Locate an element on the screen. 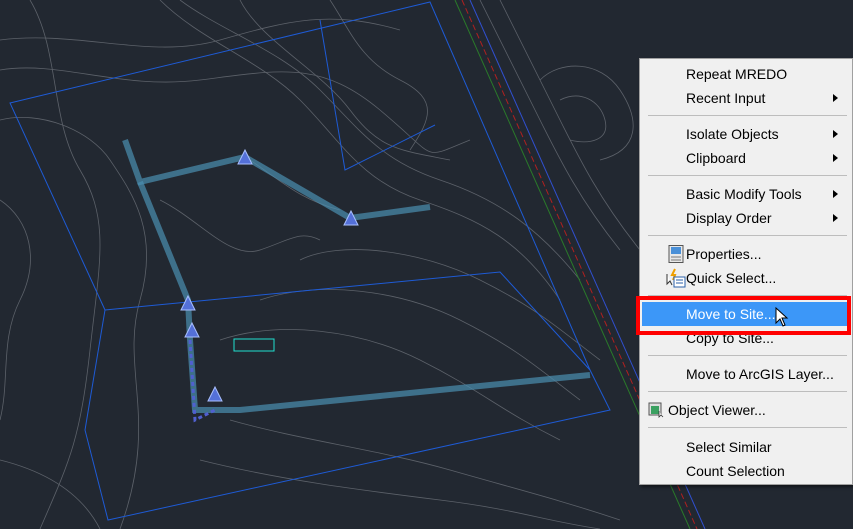 This screenshot has width=853, height=529. menu-item-label: Recent Input is located at coordinates (726, 98).